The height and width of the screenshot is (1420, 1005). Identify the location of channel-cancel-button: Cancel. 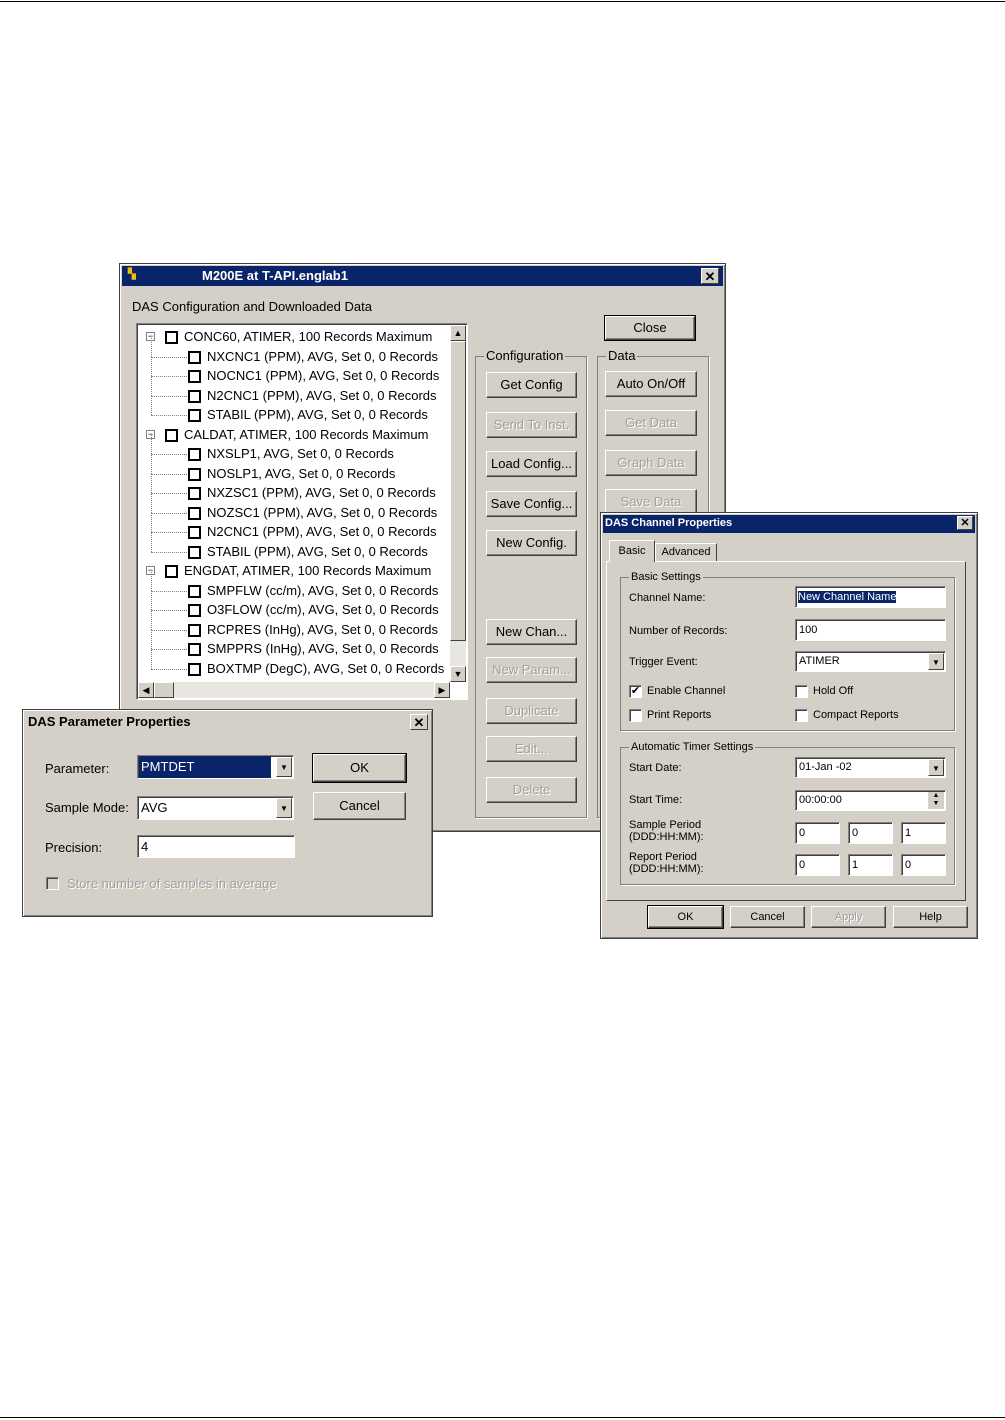
(767, 917).